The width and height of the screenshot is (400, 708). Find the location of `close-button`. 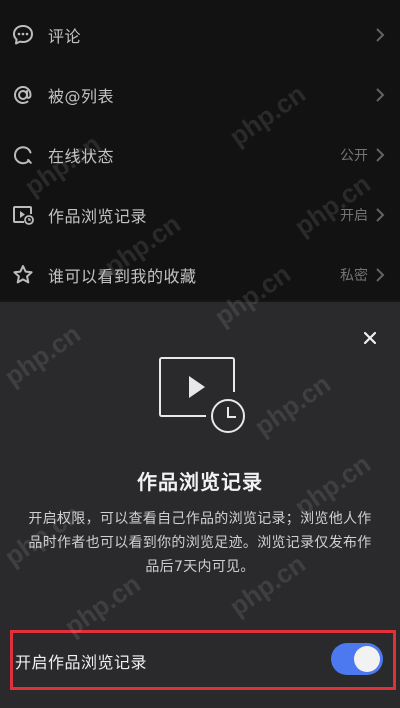

close-button is located at coordinates (370, 338).